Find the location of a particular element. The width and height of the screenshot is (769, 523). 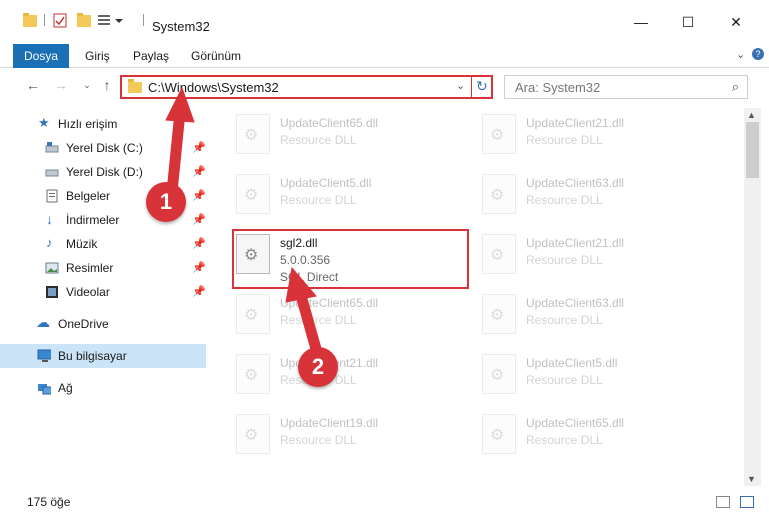

annotation-arrows is located at coordinates (244, 222).